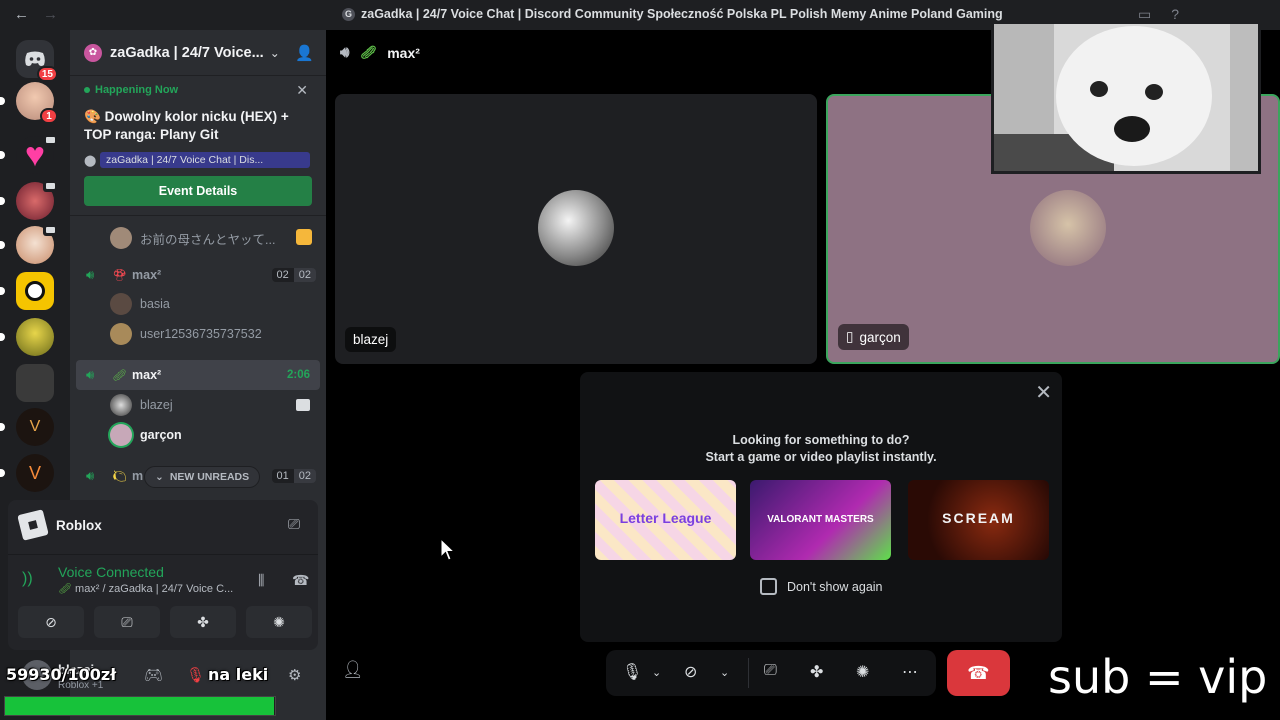 Image resolution: width=1280 pixels, height=720 pixels. Describe the element at coordinates (300, 580) in the screenshot. I see `disconnect-icon: ☎` at that location.